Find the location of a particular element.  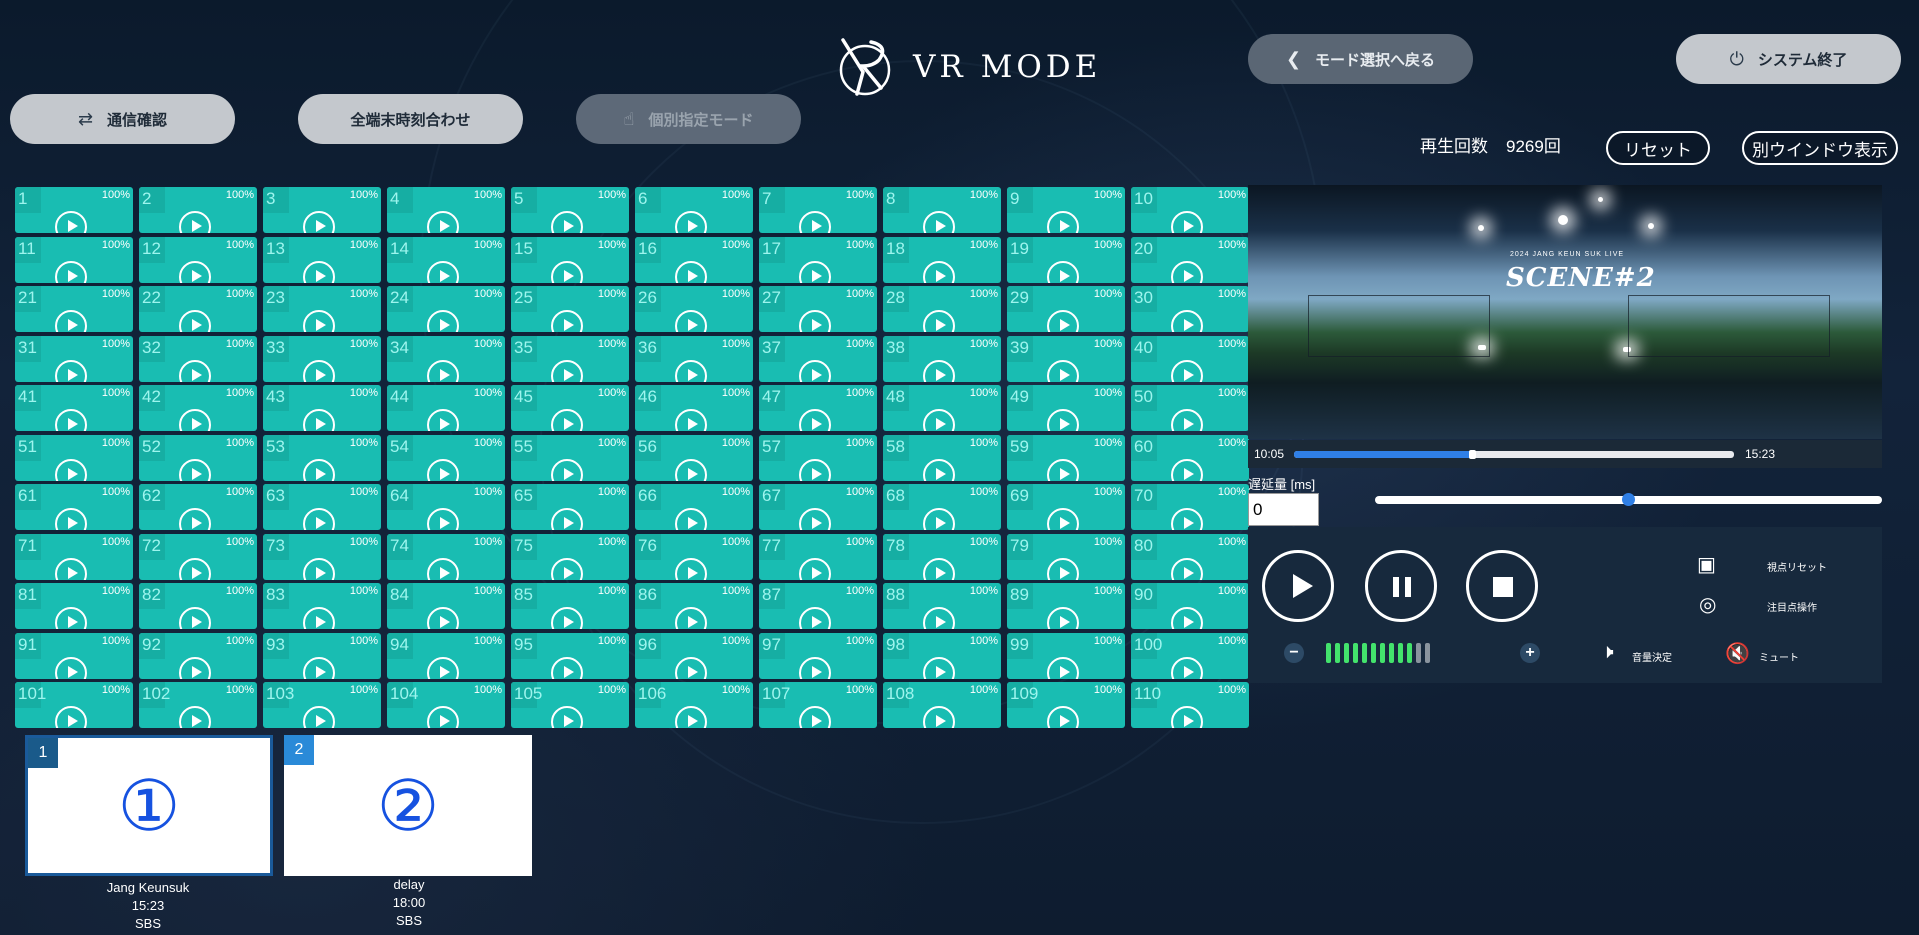

terminal-tile: 92 100% is located at coordinates (198, 655).